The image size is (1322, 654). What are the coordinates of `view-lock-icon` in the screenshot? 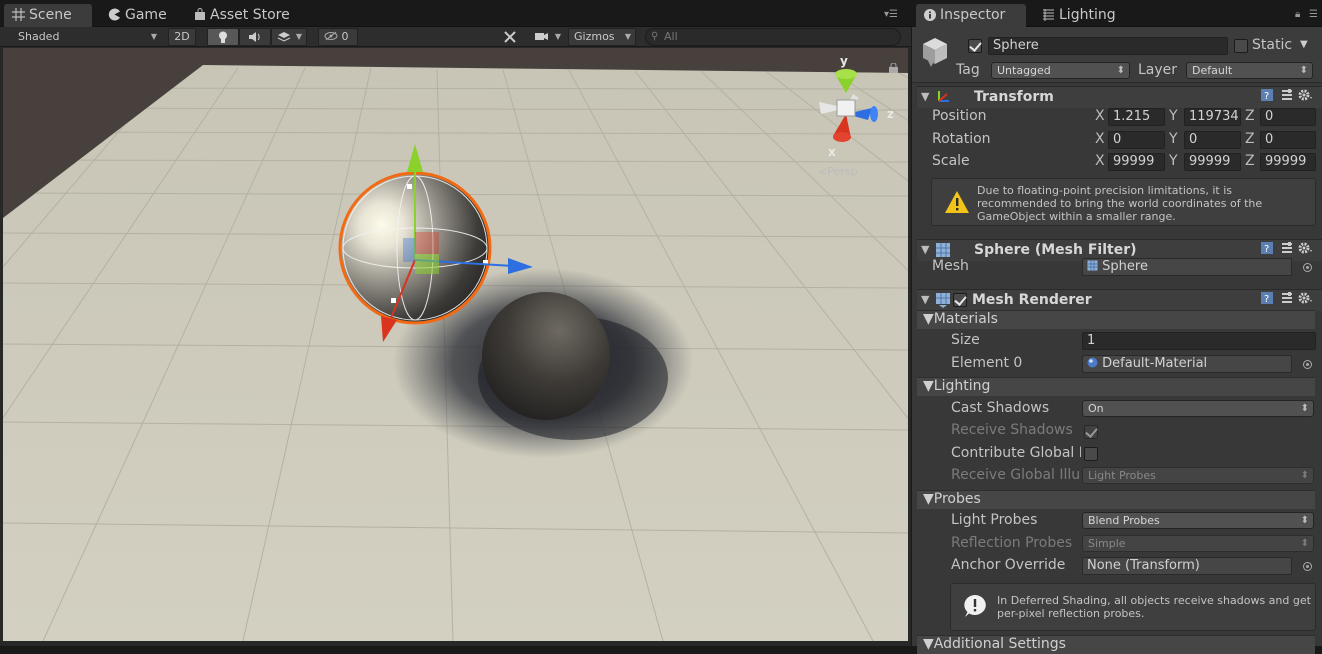 It's located at (893, 69).